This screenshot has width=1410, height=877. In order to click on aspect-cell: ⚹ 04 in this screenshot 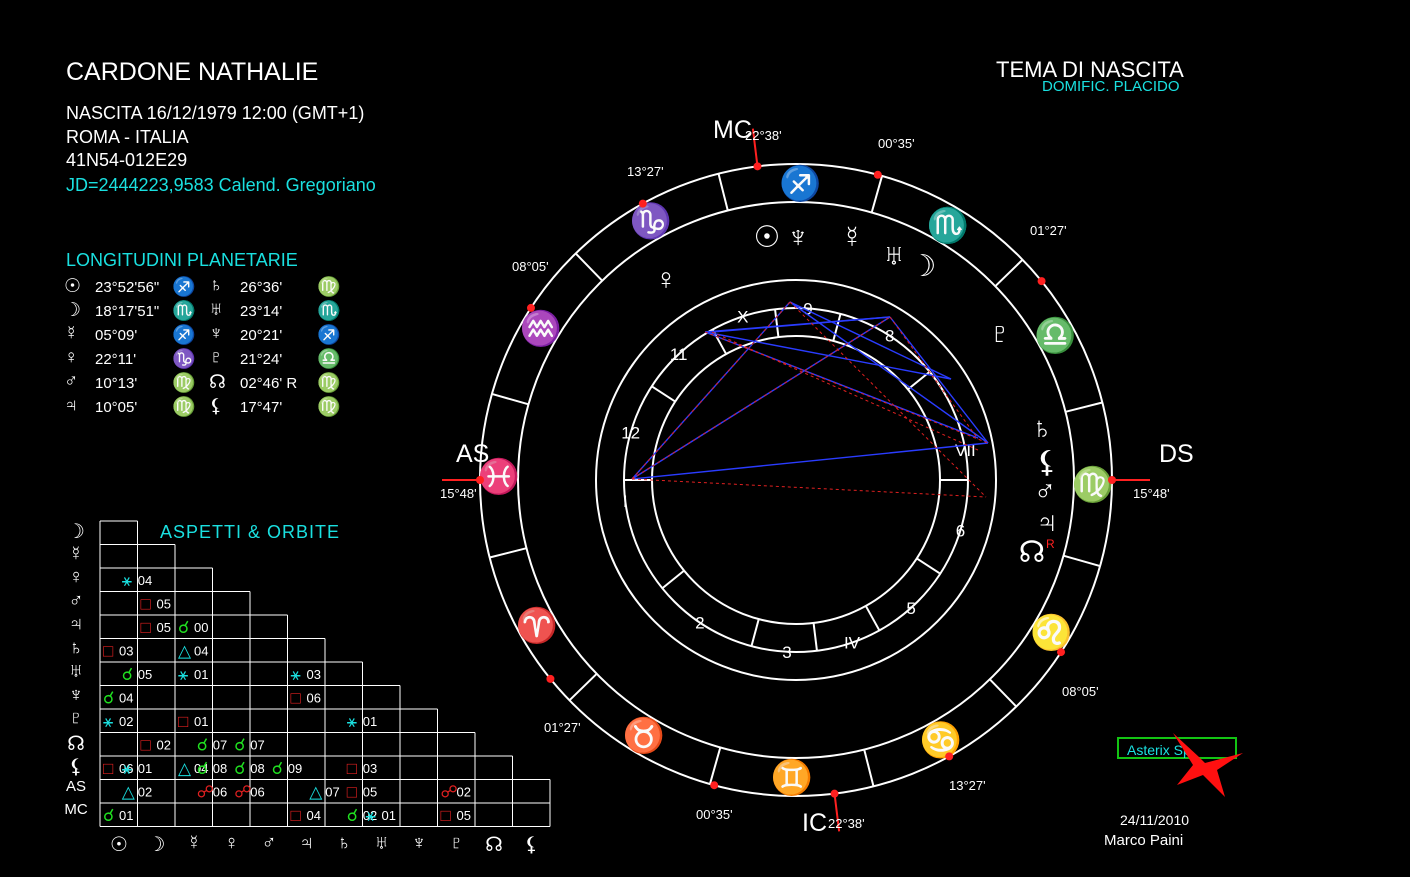, I will do `click(137, 580)`.